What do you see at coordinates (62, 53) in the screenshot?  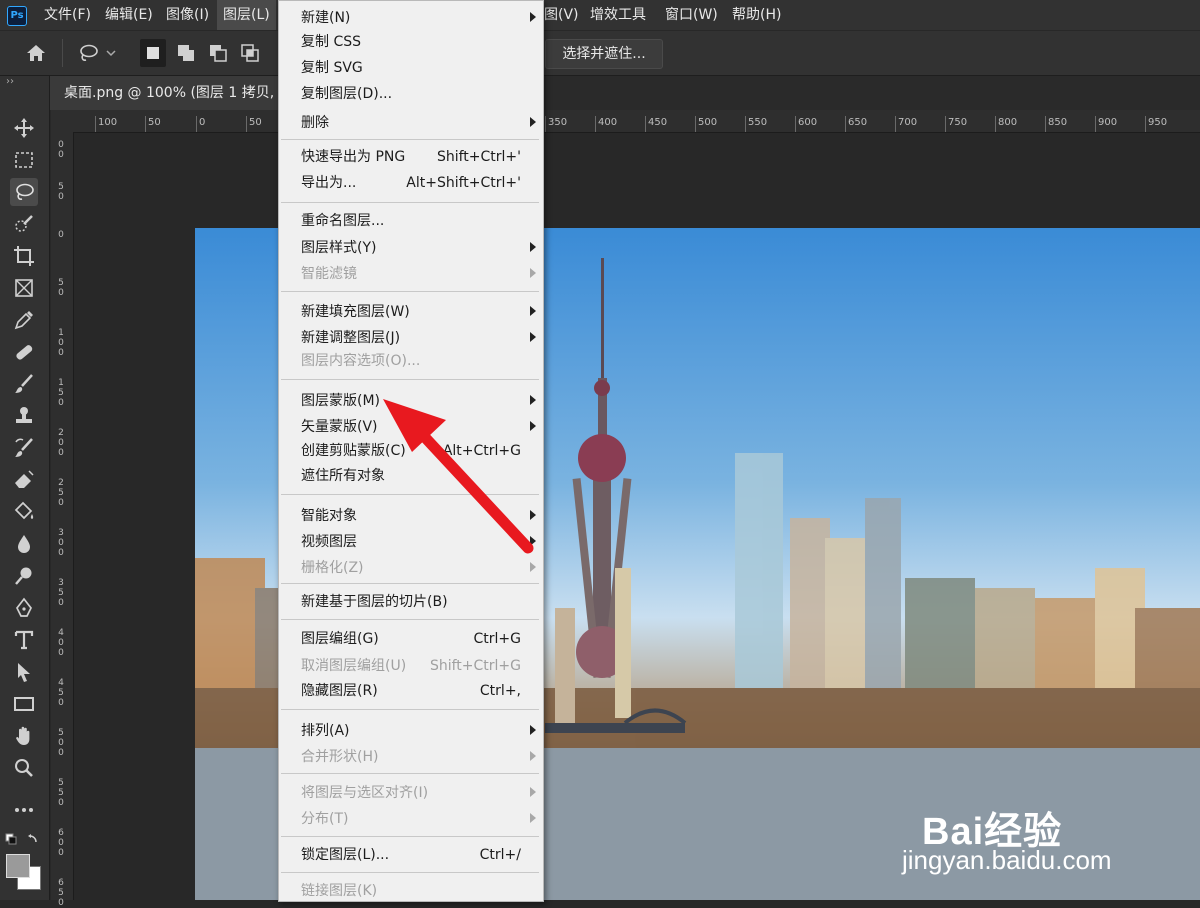 I see `divider` at bounding box center [62, 53].